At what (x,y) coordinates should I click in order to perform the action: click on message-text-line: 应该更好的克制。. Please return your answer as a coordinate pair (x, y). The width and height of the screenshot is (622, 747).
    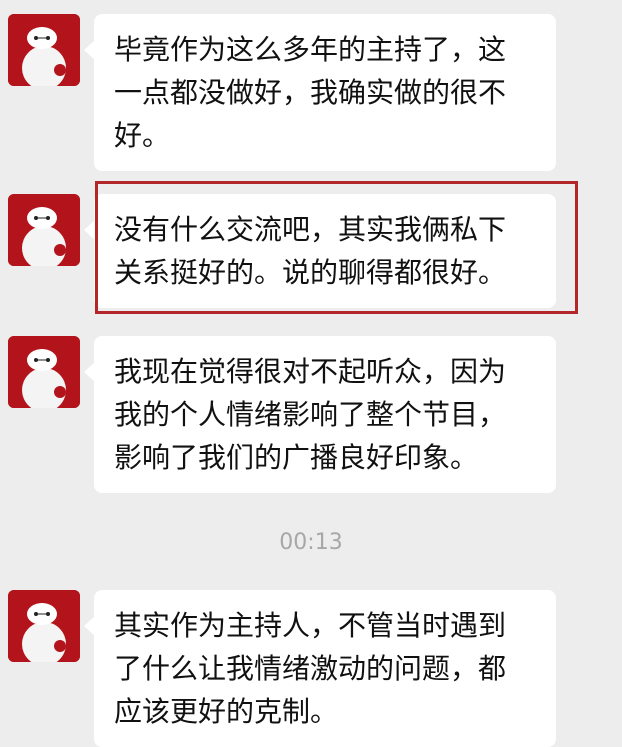
    Looking at the image, I should click on (226, 711).